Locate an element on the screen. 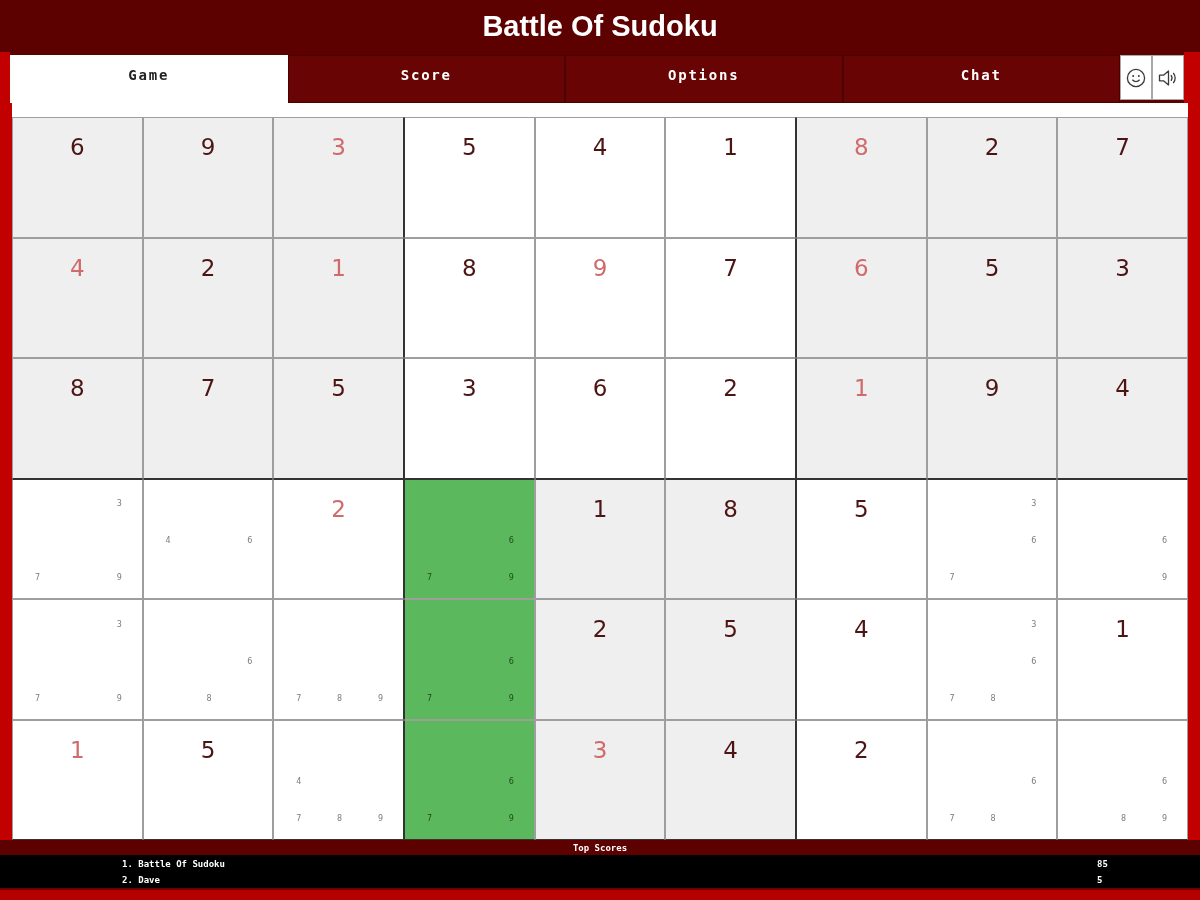 This screenshot has height=900, width=1200. sudoku-cell: 6 8 is located at coordinates (208, 659).